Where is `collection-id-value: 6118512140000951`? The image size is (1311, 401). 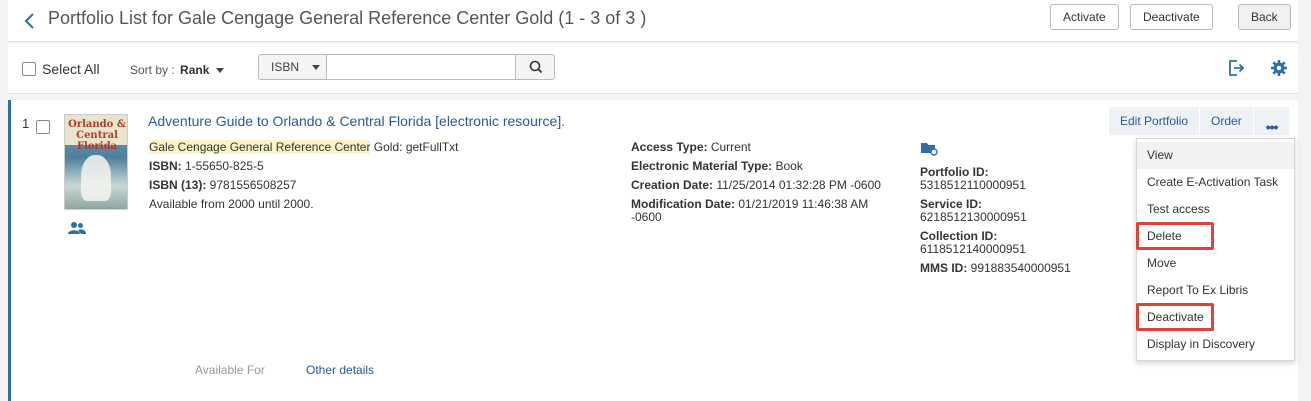 collection-id-value: 6118512140000951 is located at coordinates (973, 249).